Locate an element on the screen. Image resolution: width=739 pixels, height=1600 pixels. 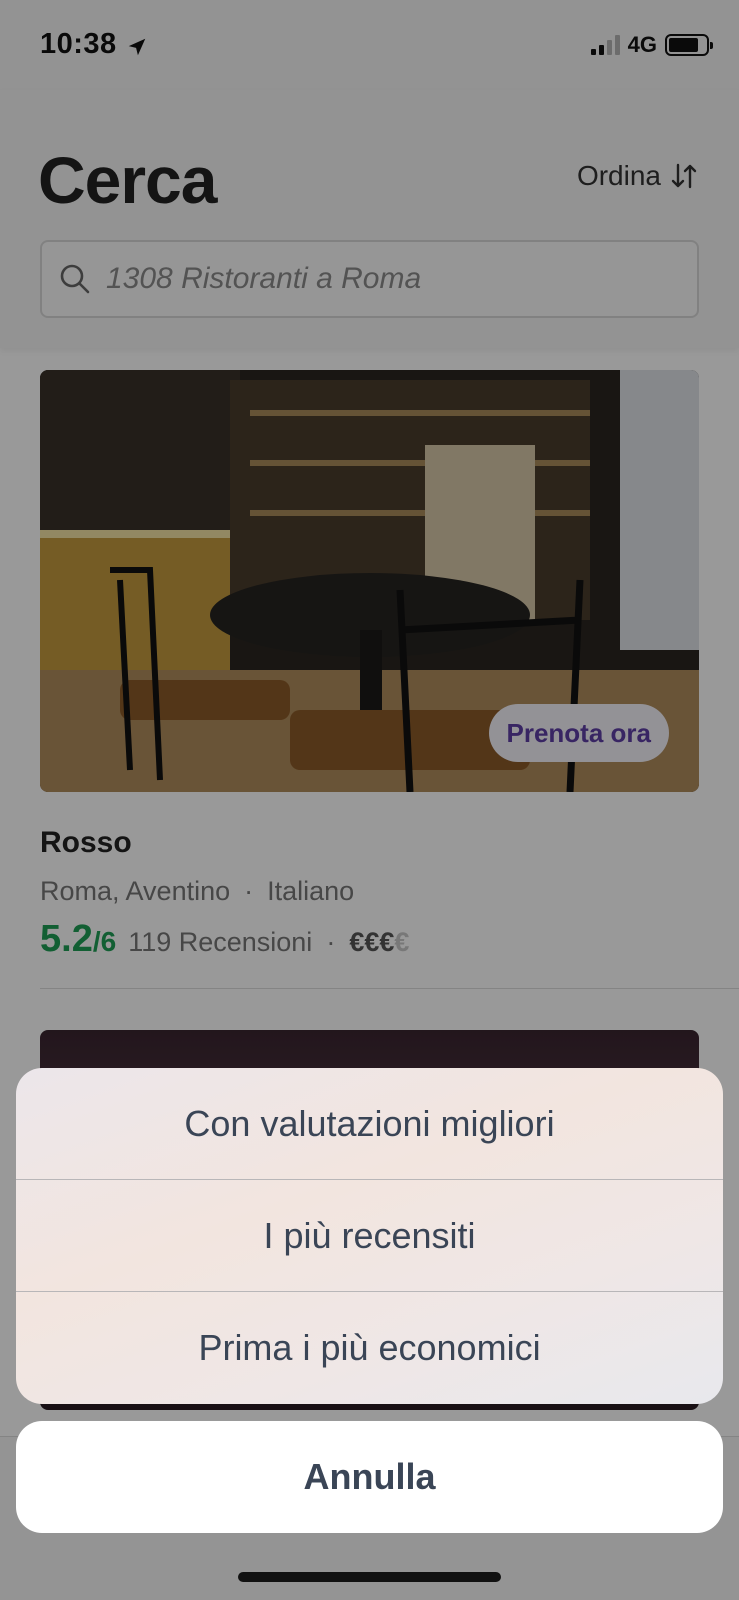
cancel-button: Annulla is located at coordinates (369, 1477).